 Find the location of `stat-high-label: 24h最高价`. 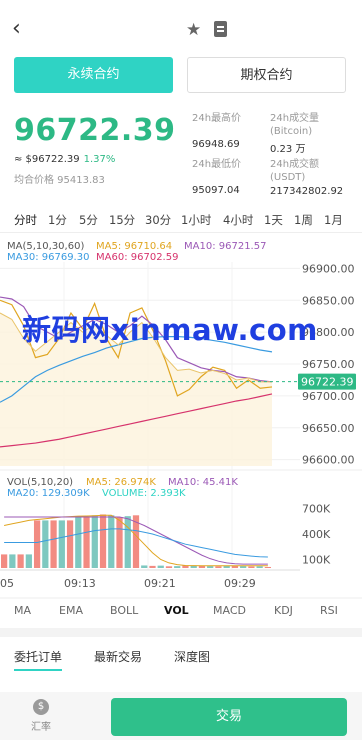

stat-high-label: 24h最高价 is located at coordinates (217, 118).